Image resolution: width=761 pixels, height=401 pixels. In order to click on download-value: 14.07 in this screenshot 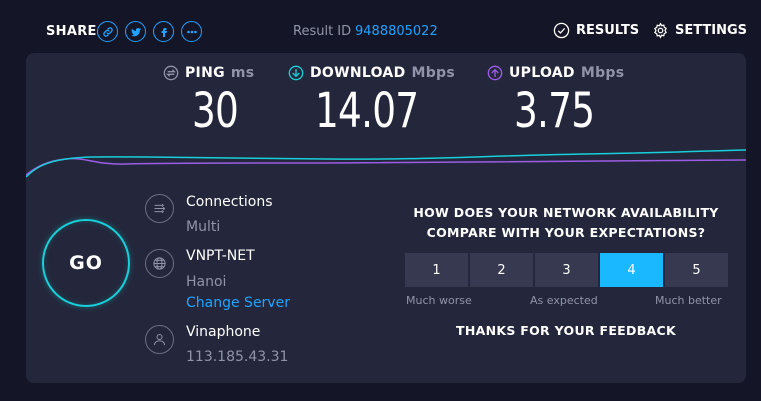, I will do `click(367, 111)`.